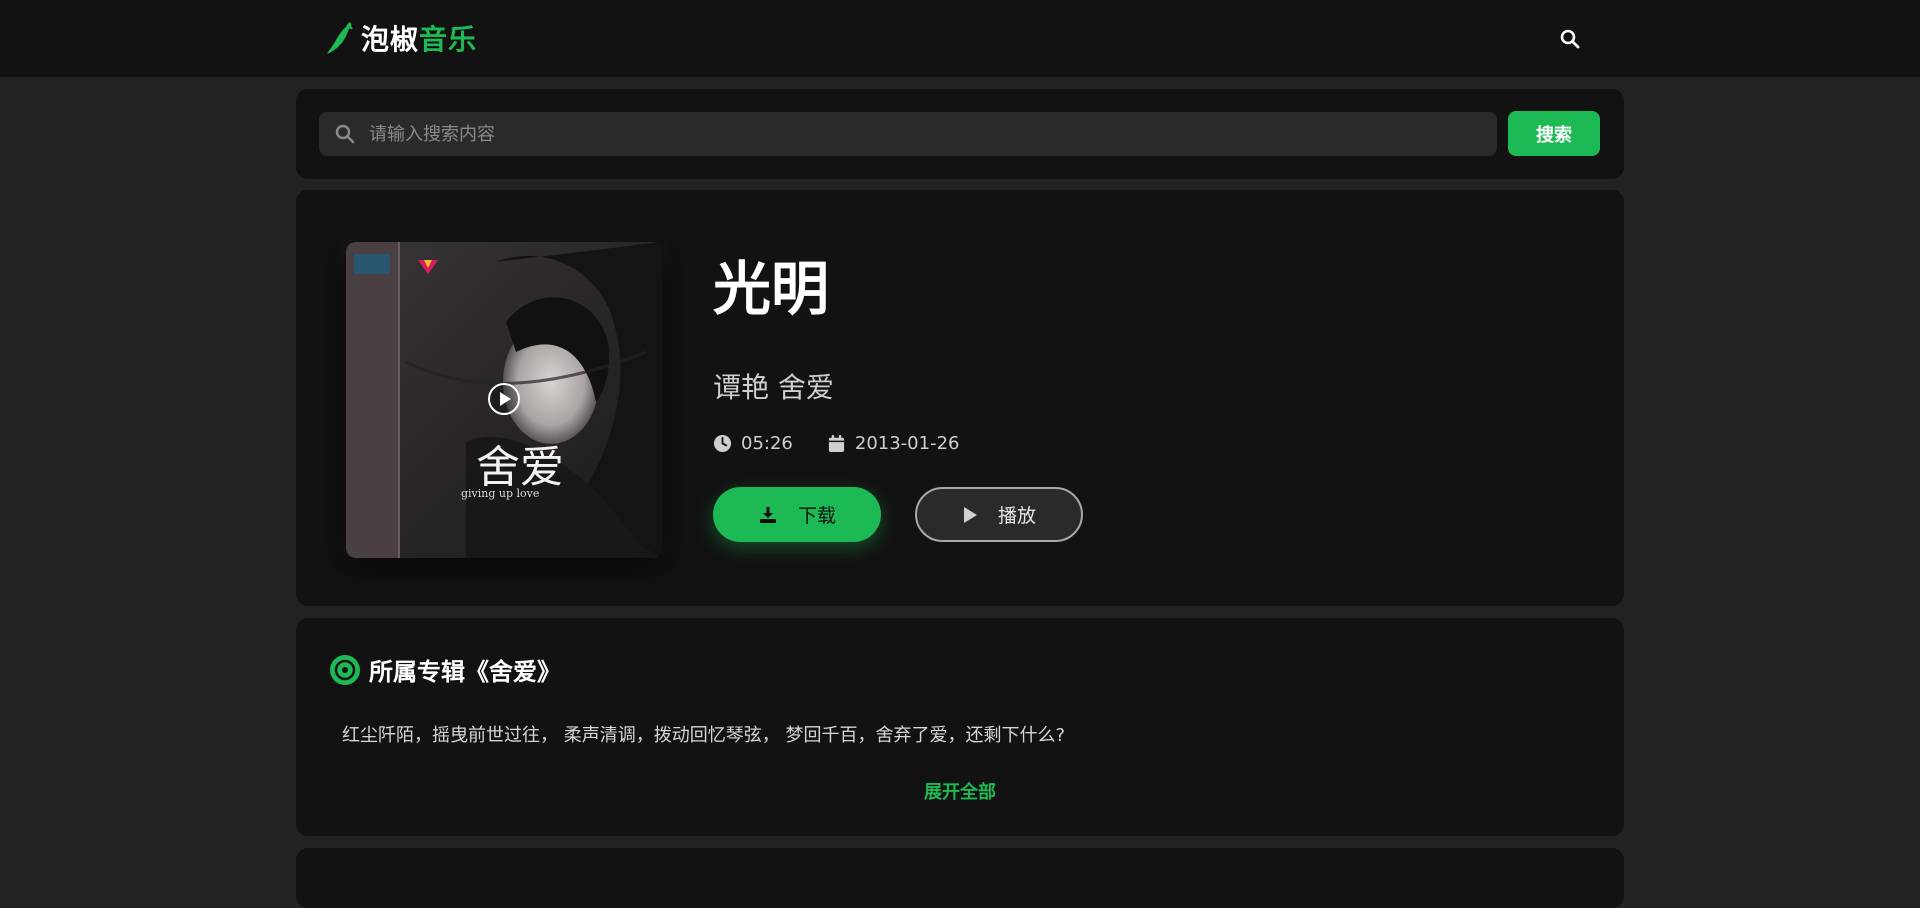 The height and width of the screenshot is (908, 1920). I want to click on svg-text: 舍爱, so click(520, 467).